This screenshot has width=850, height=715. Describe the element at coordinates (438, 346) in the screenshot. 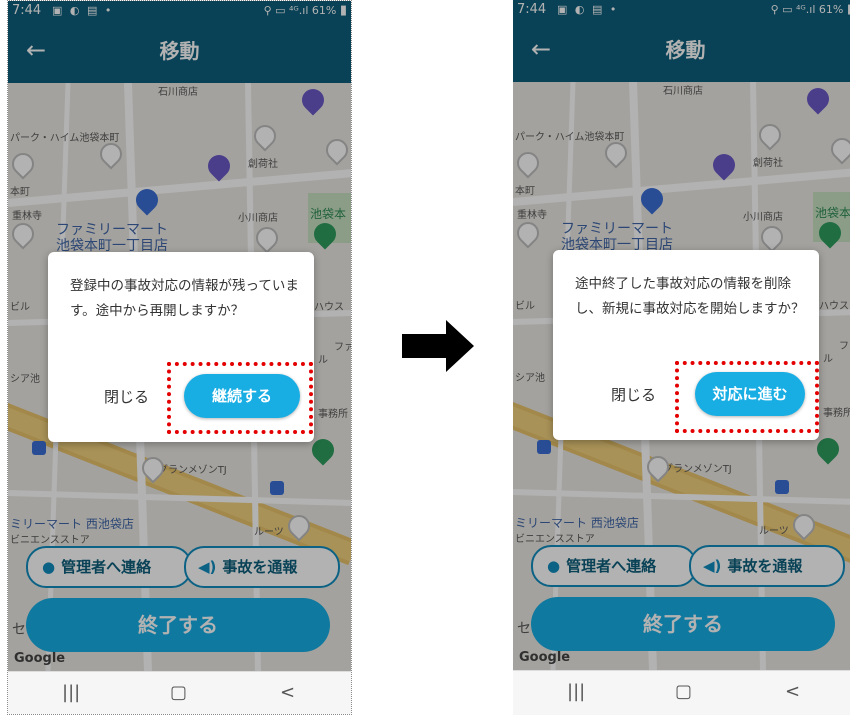

I see `arrow-right-icon` at that location.